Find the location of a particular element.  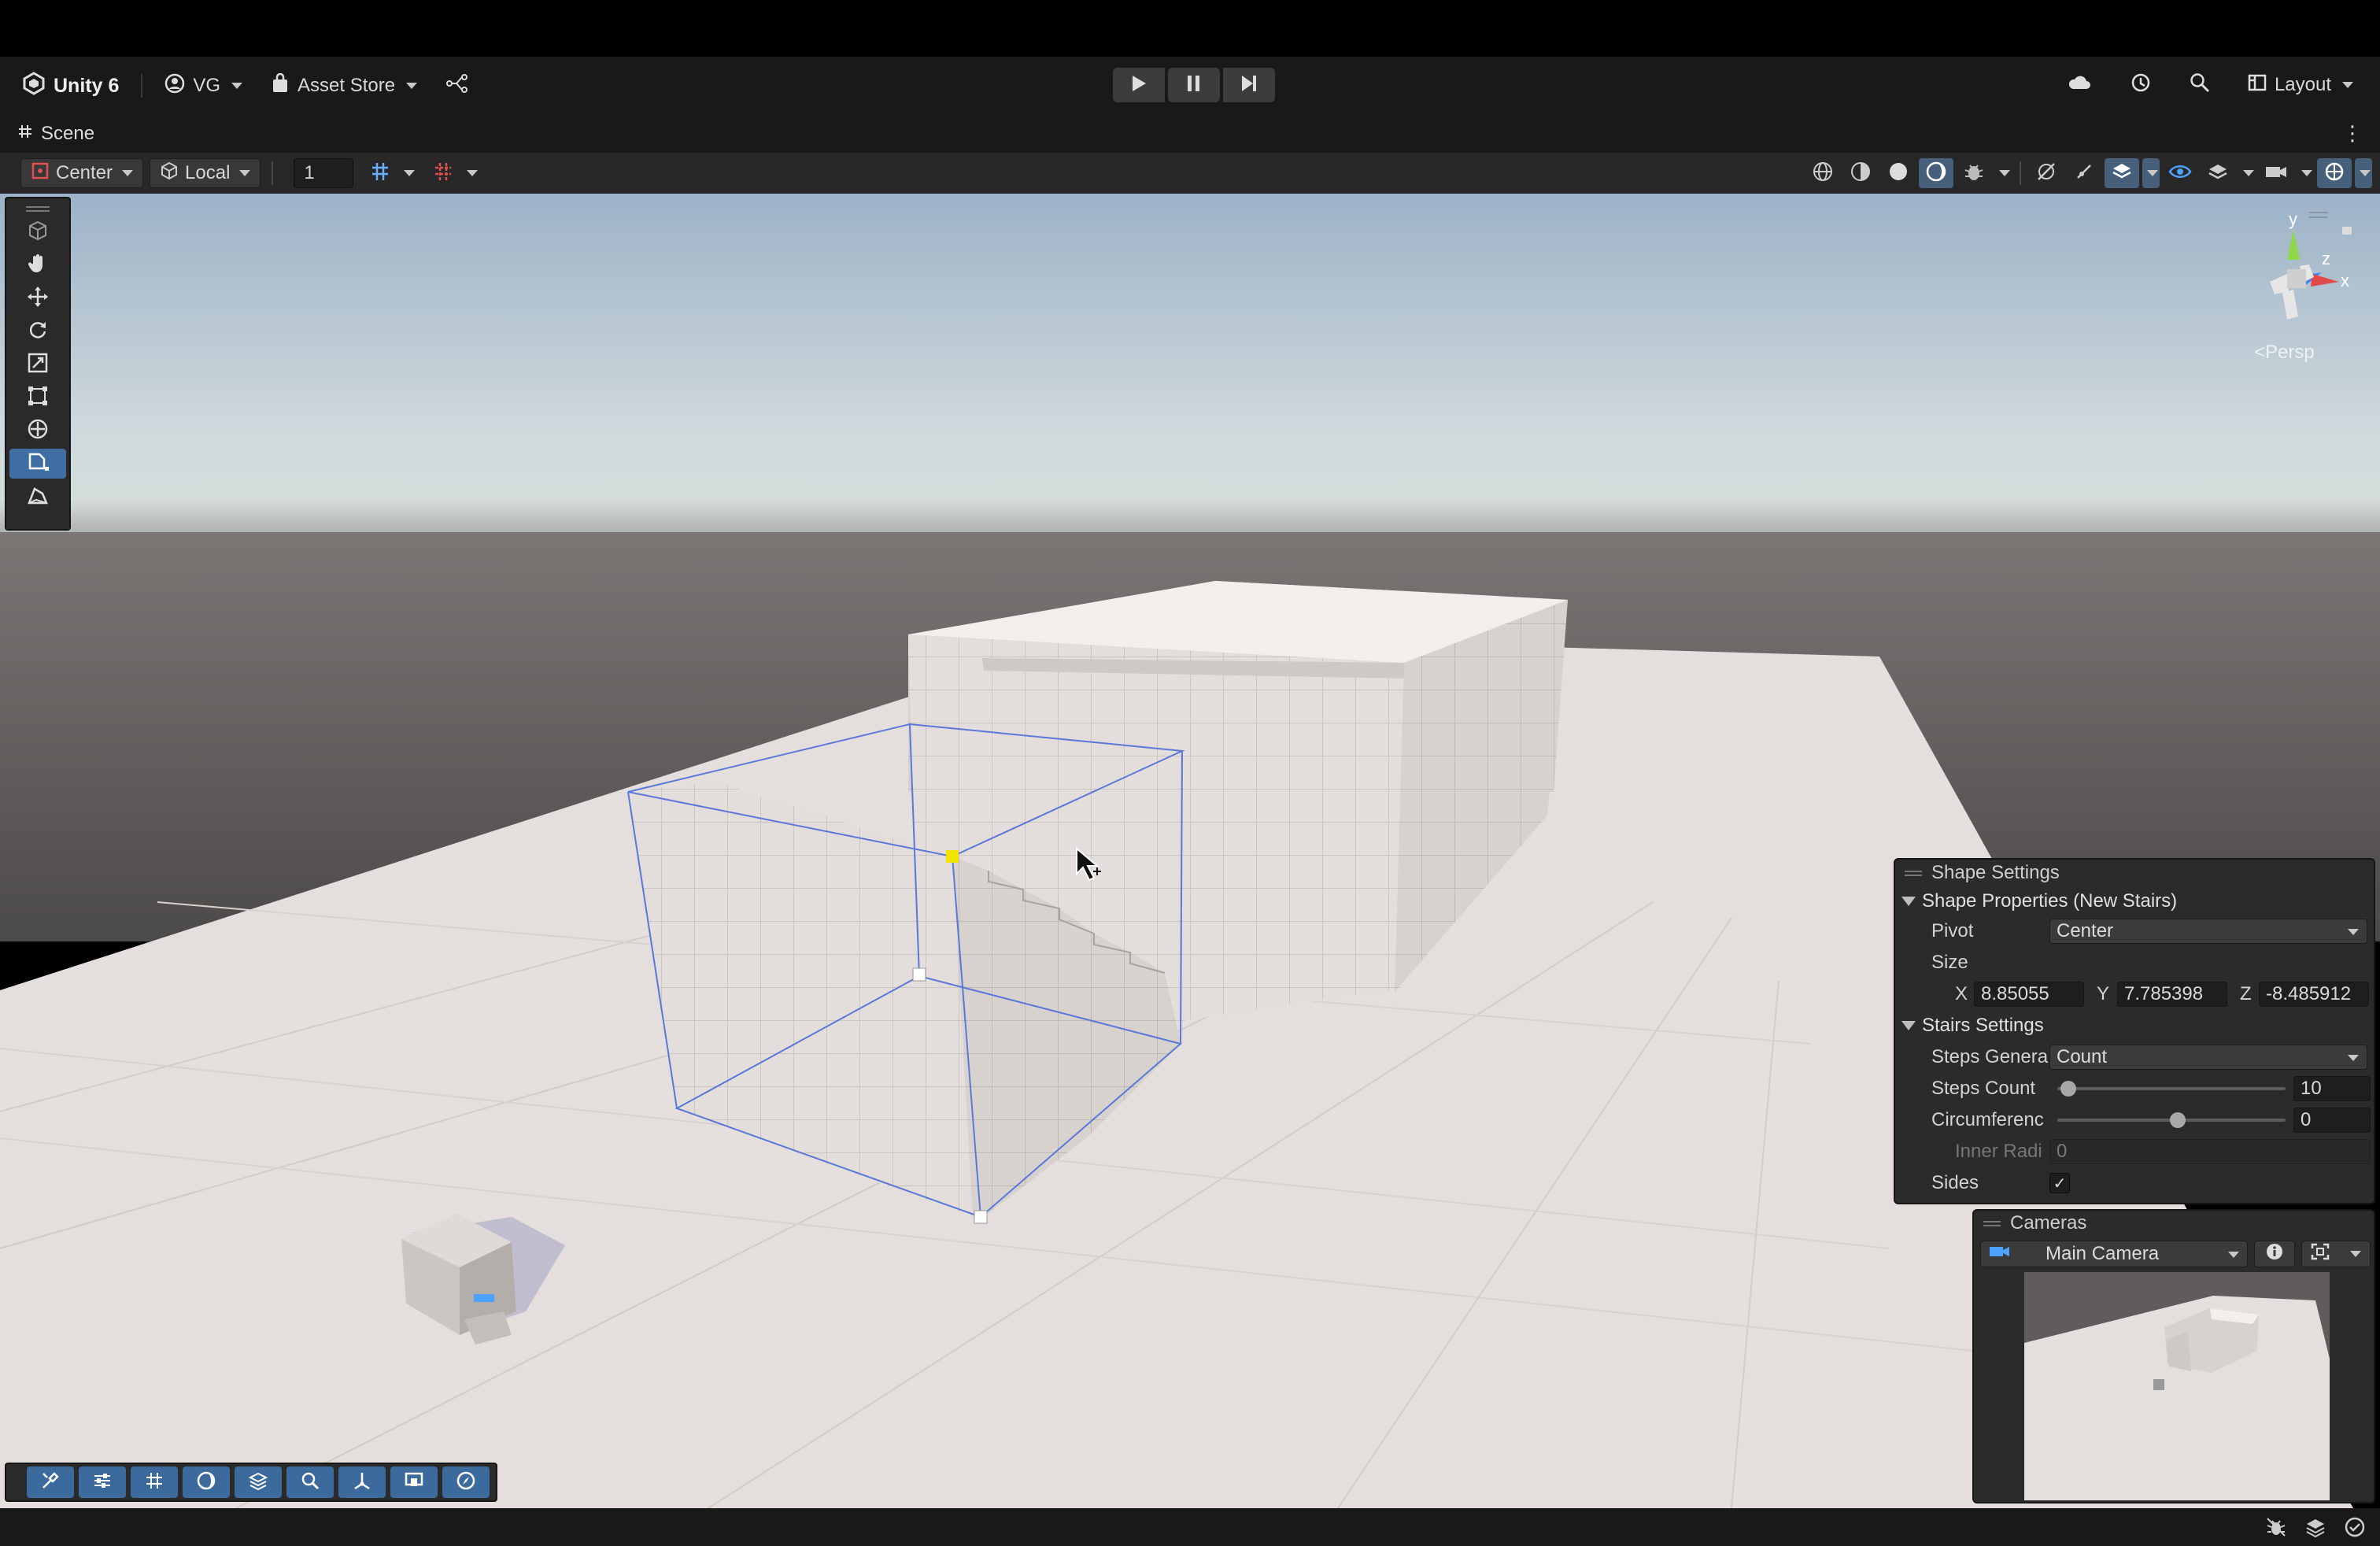

layout-label: Layout is located at coordinates (2302, 84).